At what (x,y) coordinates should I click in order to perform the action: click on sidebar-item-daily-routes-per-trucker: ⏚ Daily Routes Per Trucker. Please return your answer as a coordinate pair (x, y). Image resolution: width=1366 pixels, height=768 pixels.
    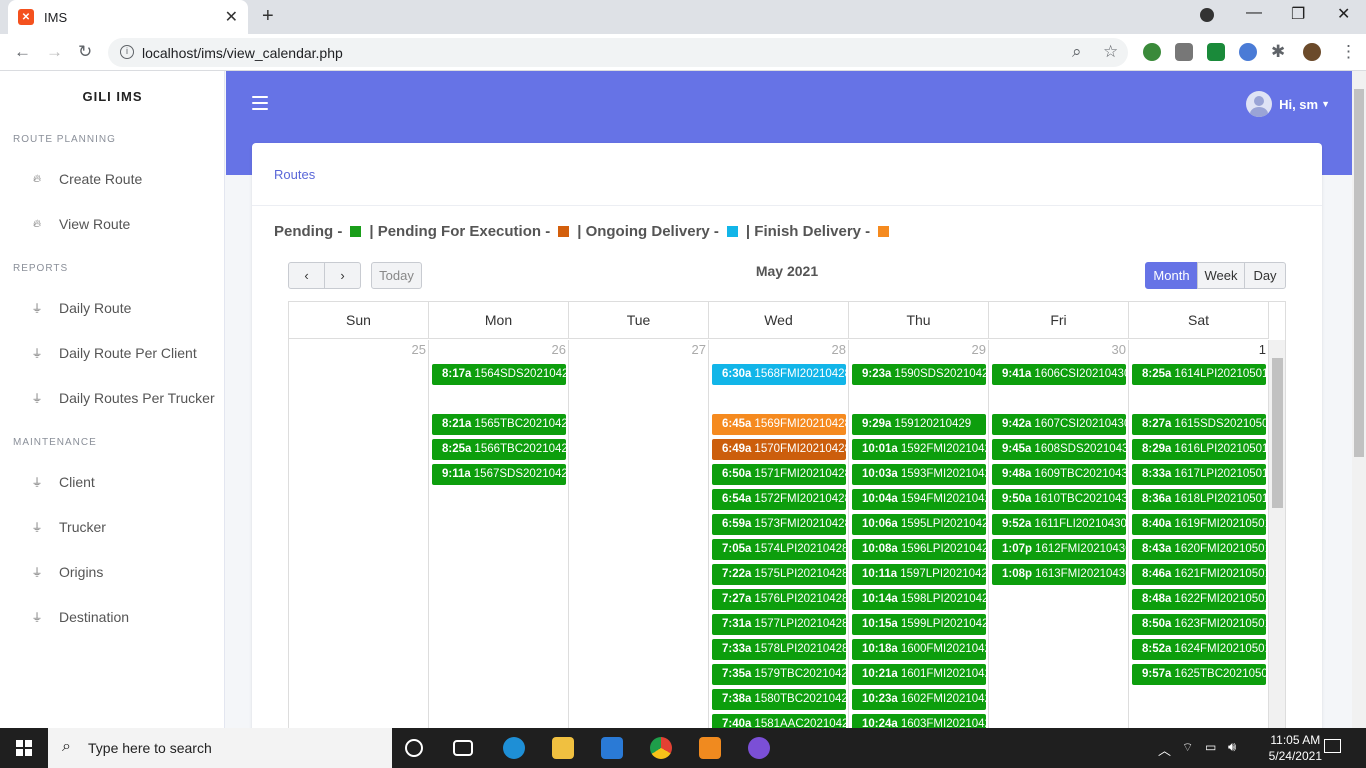
    Looking at the image, I should click on (122, 398).